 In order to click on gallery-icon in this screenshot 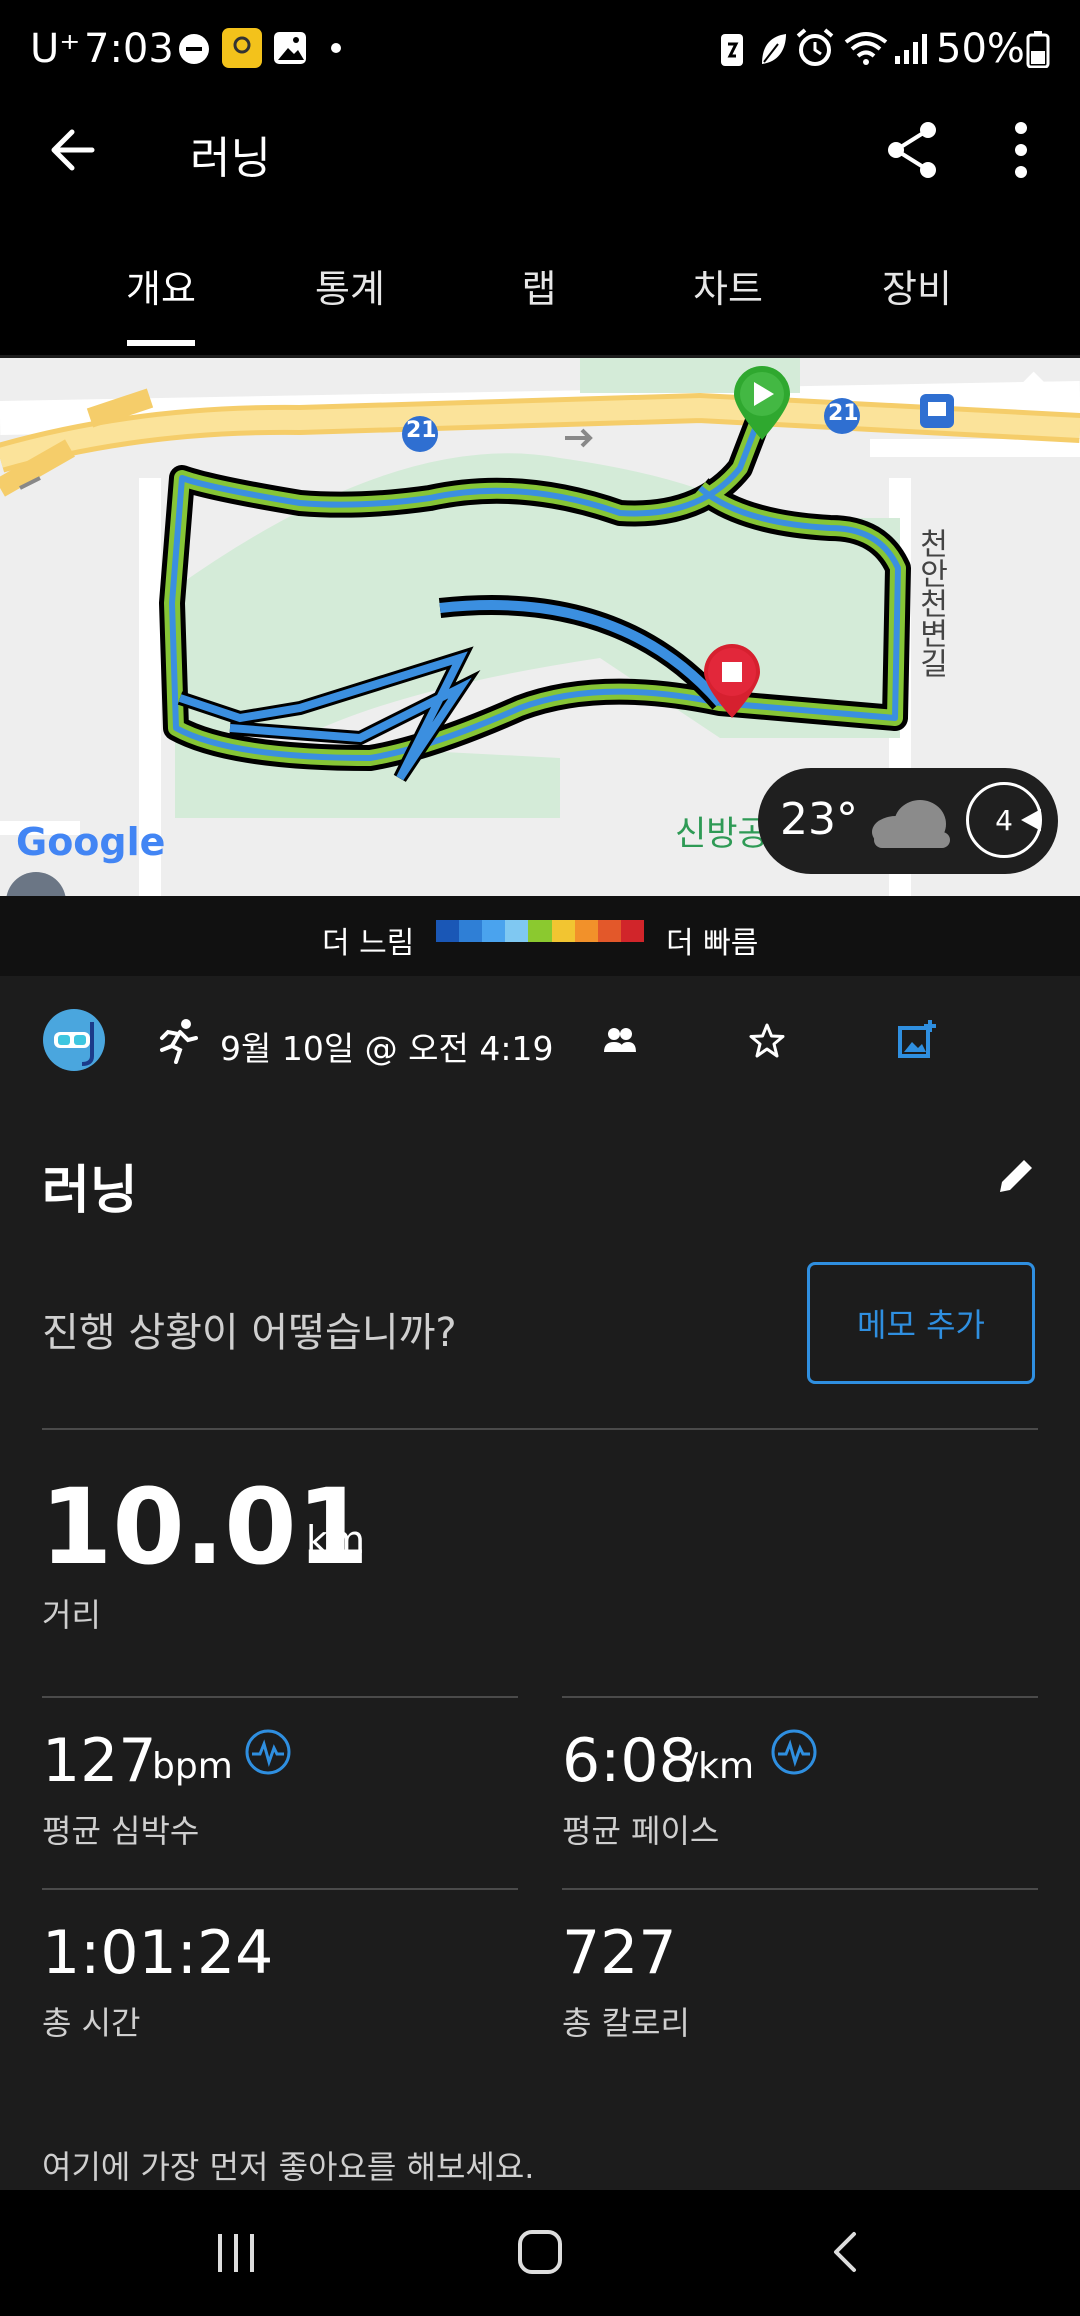, I will do `click(290, 48)`.